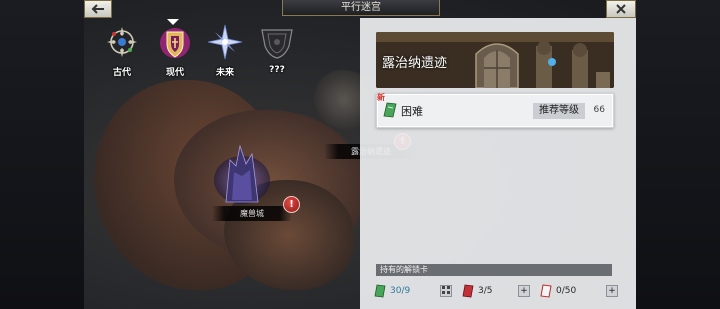 Image resolution: width=720 pixels, height=309 pixels. I want to click on alert-icon-beast-castle: !, so click(291, 204).